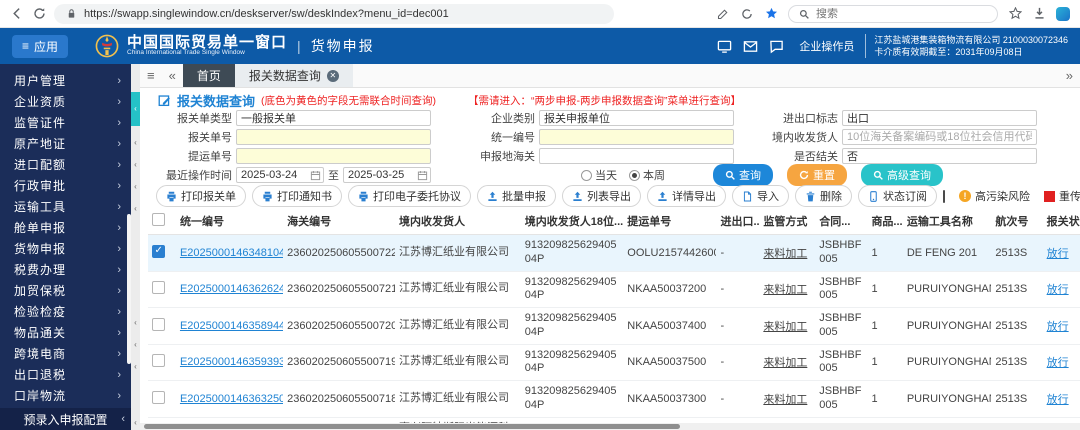 The width and height of the screenshot is (1080, 430). Describe the element at coordinates (231, 253) in the screenshot. I see `unified-no-link: E20250001463481049` at that location.